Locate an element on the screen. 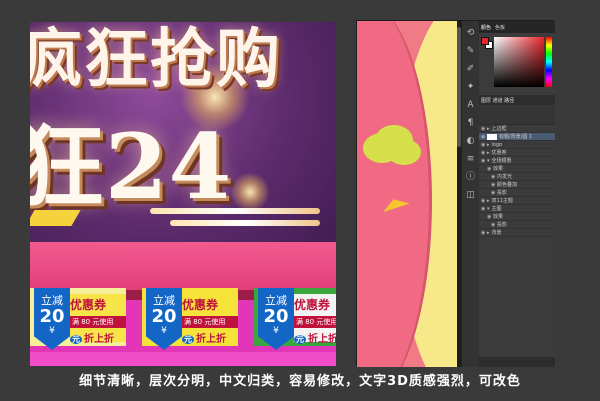 This screenshot has height=401, width=600. fg-bg-swatches is located at coordinates (487, 43).